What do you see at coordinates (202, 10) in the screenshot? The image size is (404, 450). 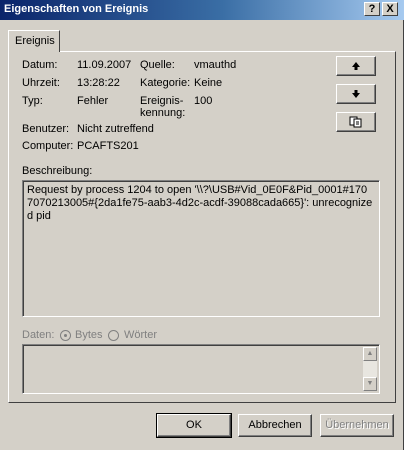 I see `title-bar: Eigenschaften von Ereignis ? X` at bounding box center [202, 10].